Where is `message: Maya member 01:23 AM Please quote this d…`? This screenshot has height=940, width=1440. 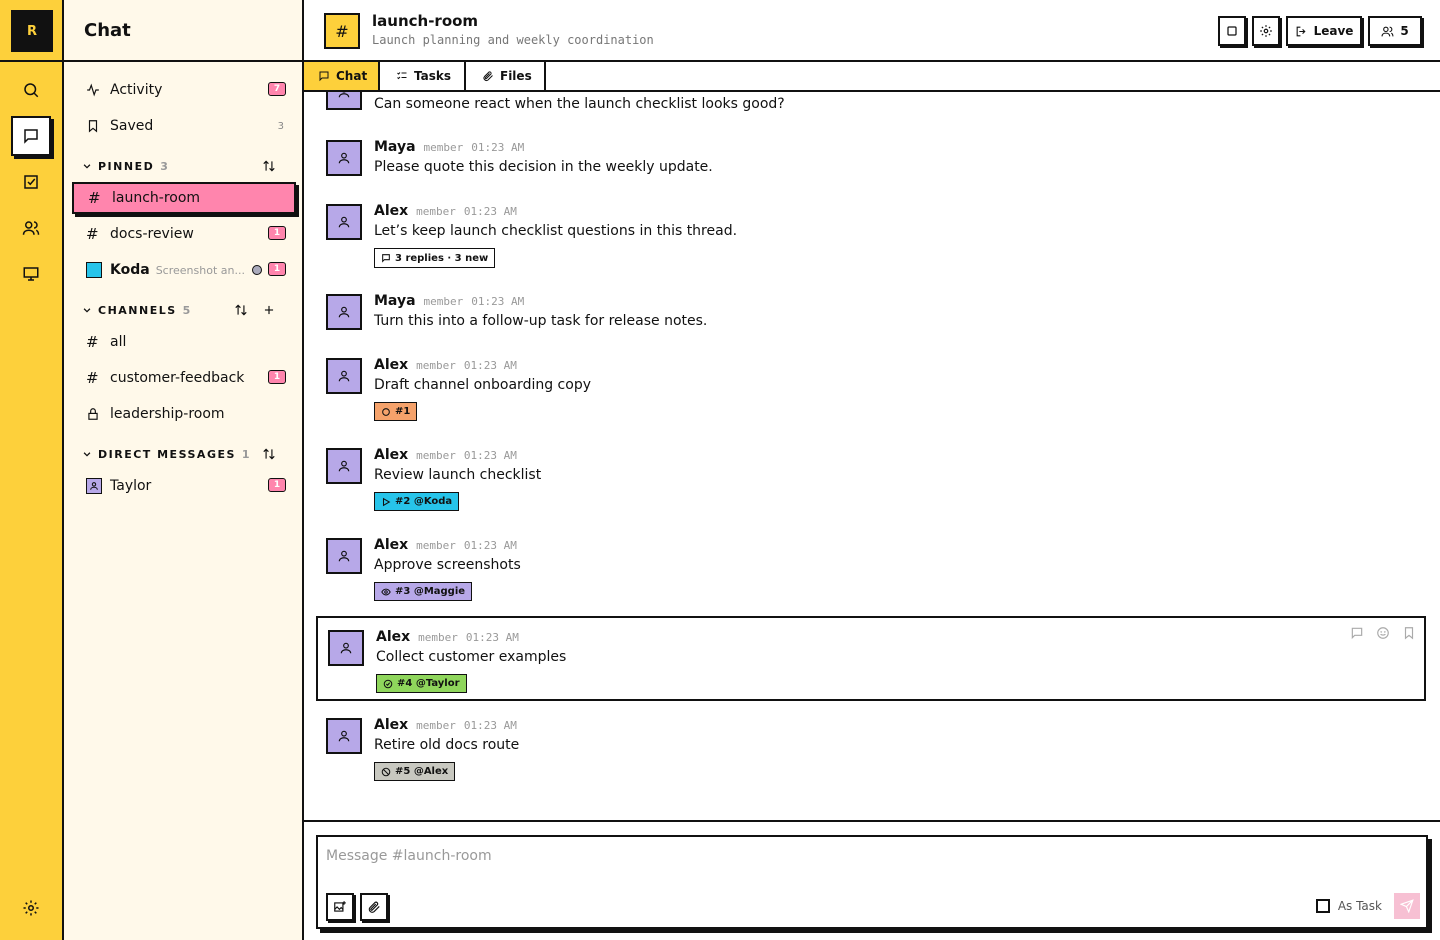
message: Maya member 01:23 AM Please quote this d… is located at coordinates (871, 158).